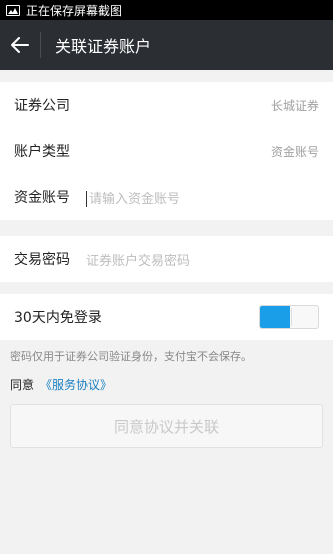 The image size is (333, 554). I want to click on broker-value: 长城证券, so click(294, 105).